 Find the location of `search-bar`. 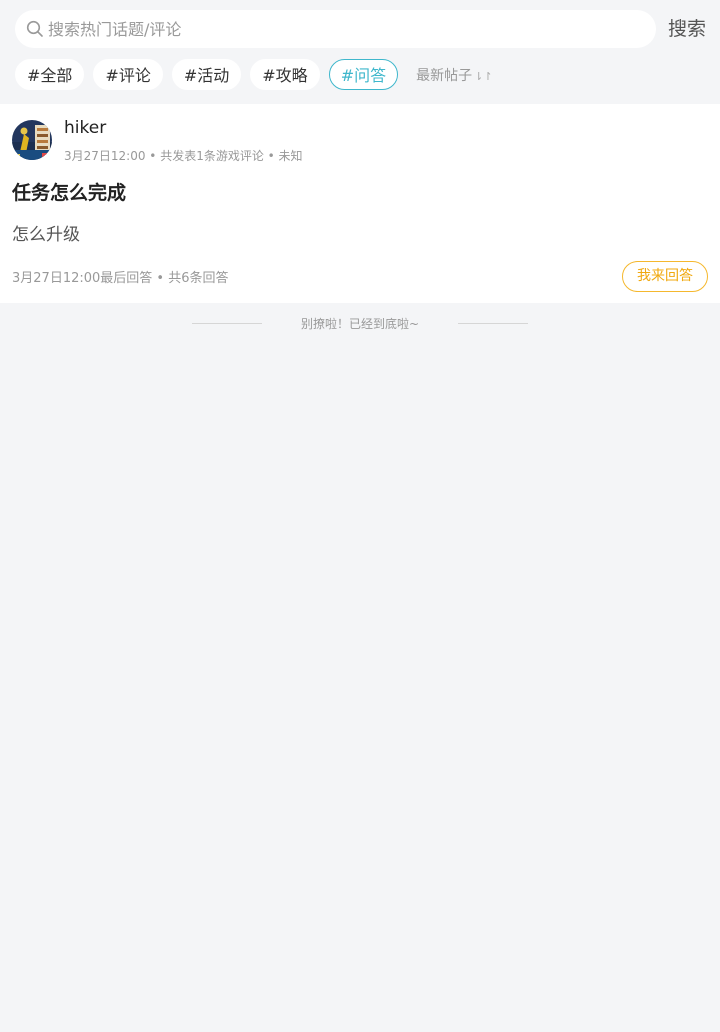

search-bar is located at coordinates (335, 29).